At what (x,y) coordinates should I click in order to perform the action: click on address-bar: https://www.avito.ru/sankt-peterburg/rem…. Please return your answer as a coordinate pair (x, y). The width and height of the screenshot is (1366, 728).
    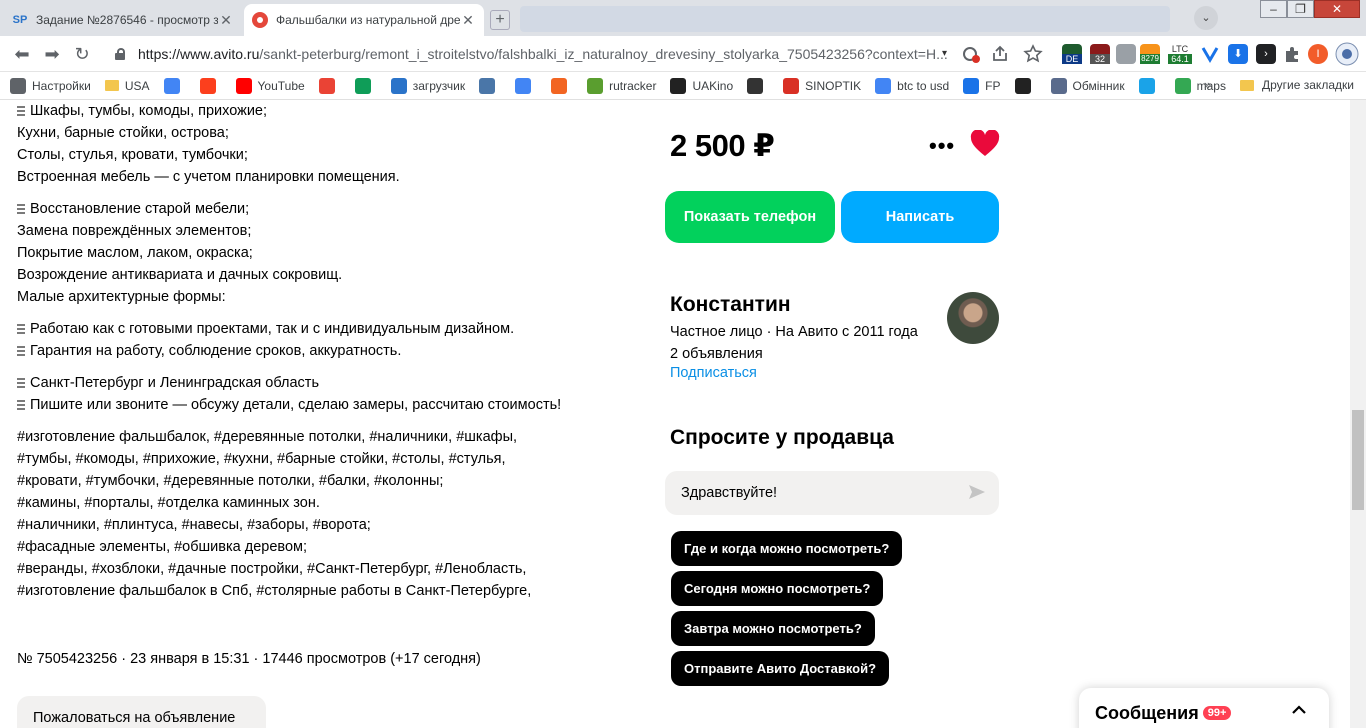
    Looking at the image, I should click on (530, 54).